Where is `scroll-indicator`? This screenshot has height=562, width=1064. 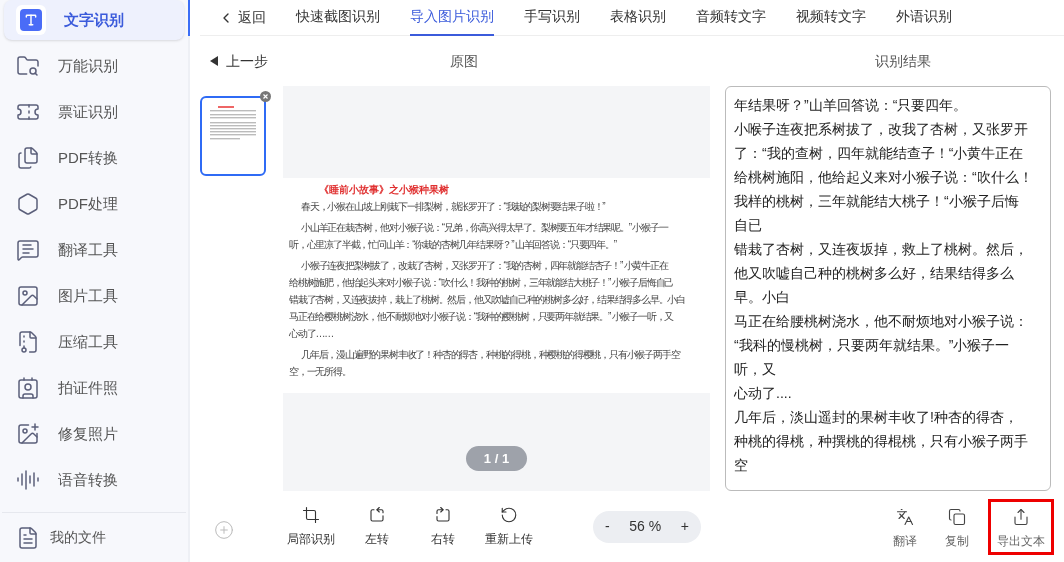
scroll-indicator is located at coordinates (189, 18).